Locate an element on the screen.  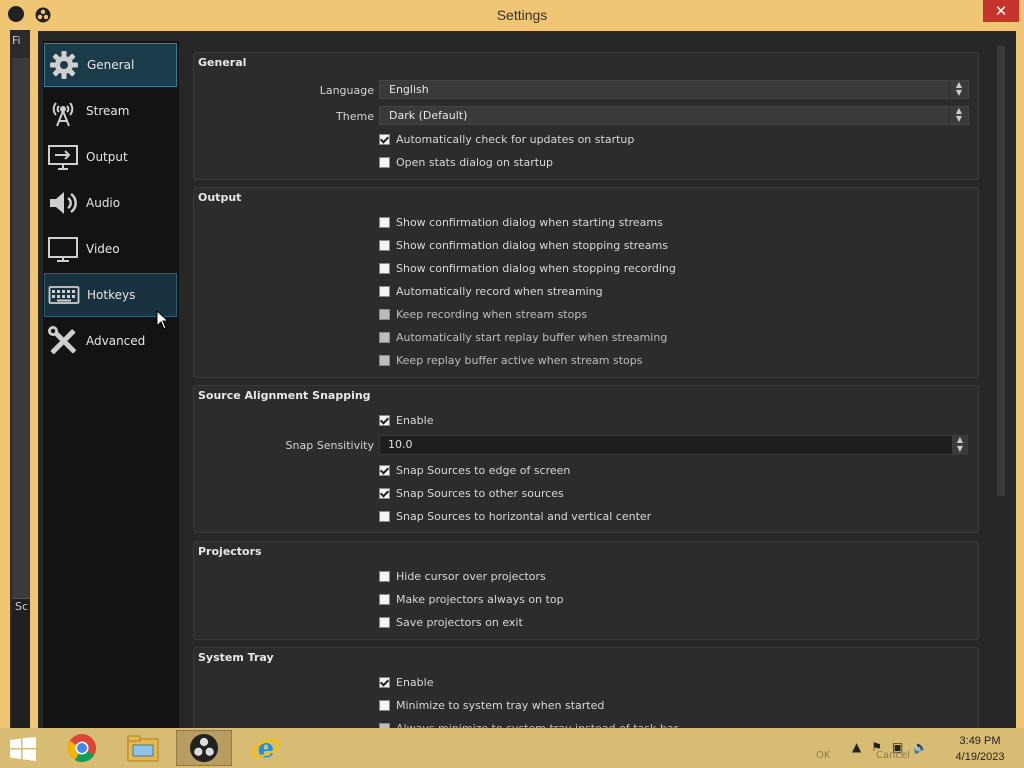
file-explorer-icon is located at coordinates (143, 748).